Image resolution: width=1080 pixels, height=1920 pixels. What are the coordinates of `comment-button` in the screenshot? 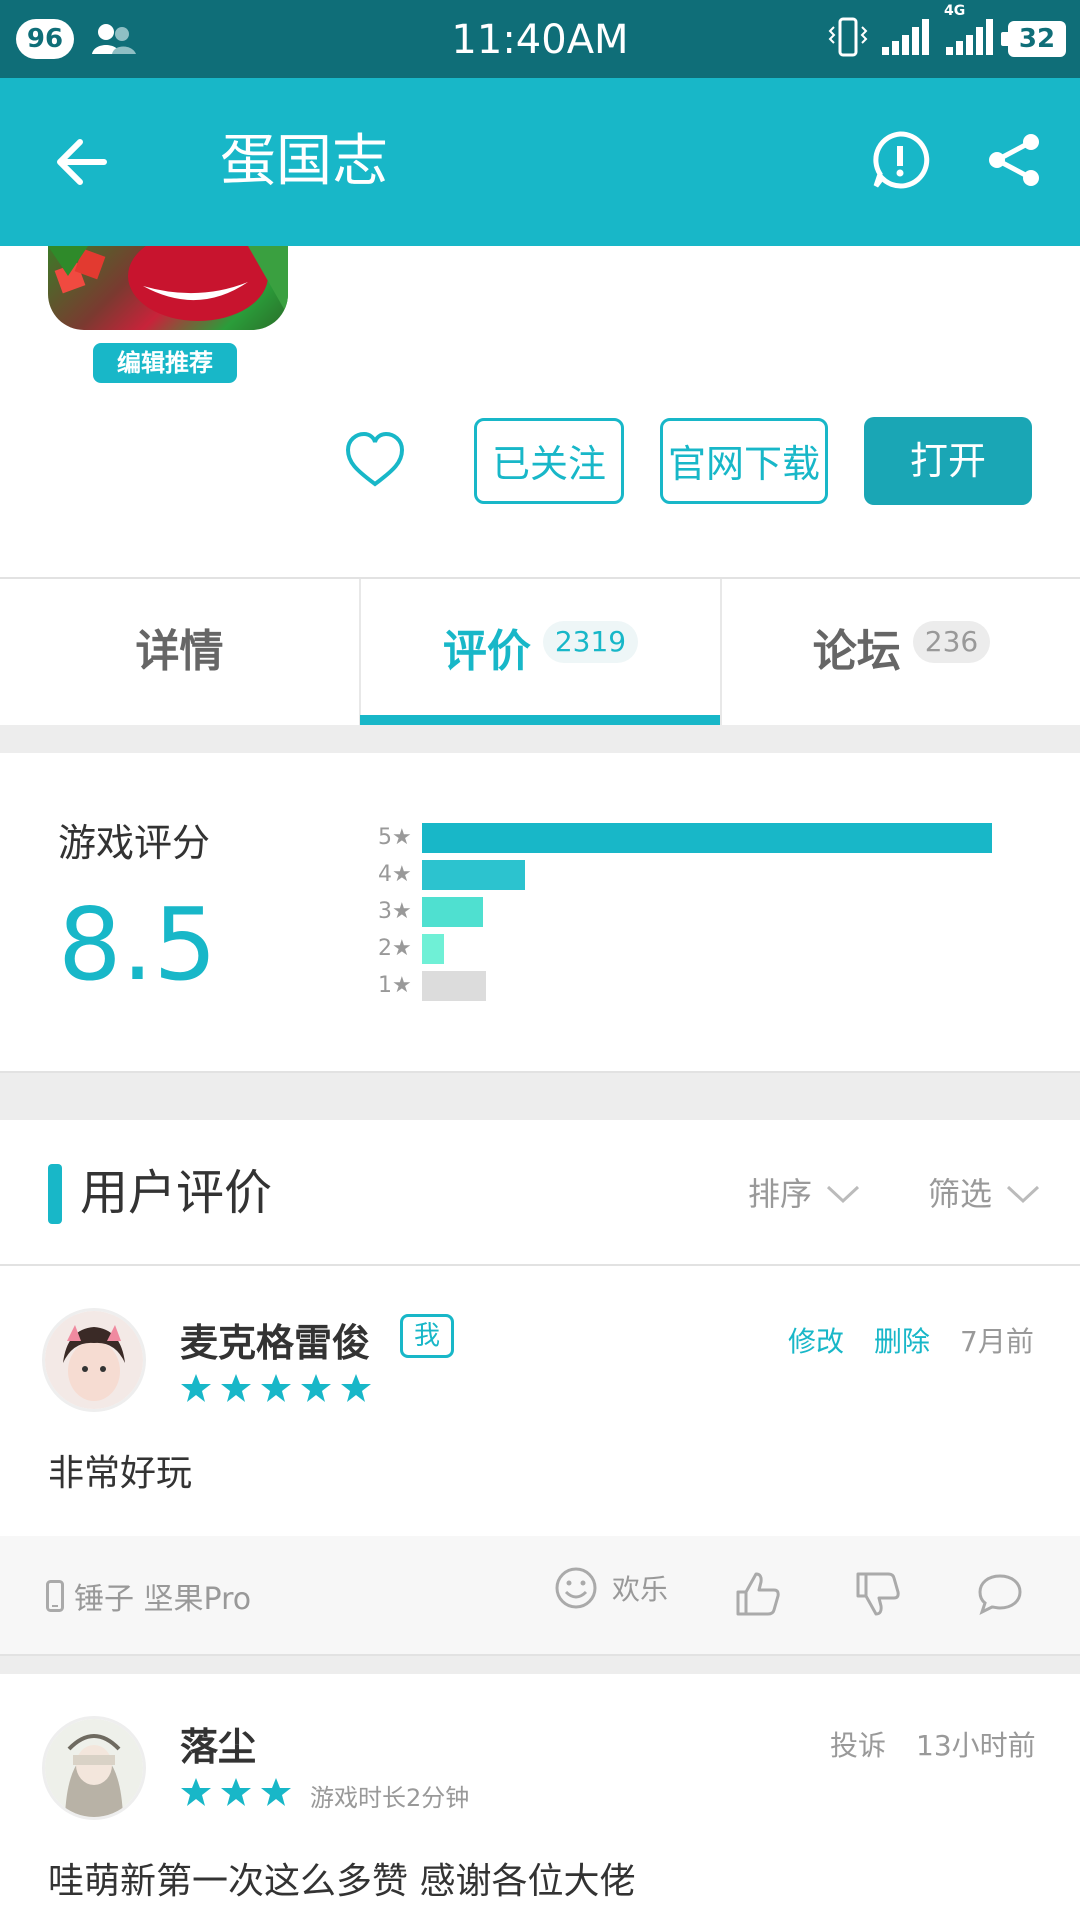 It's located at (1000, 1594).